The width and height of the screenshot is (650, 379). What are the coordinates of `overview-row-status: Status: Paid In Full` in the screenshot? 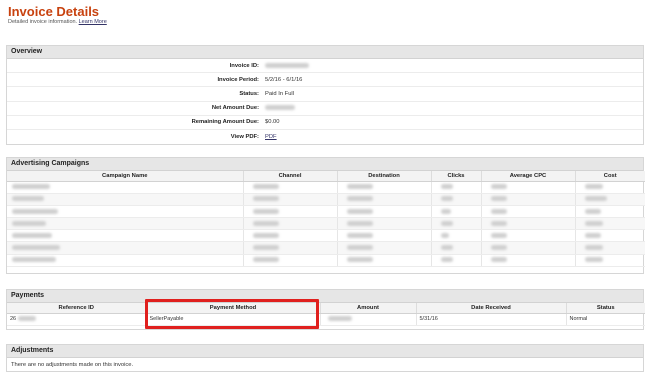 It's located at (325, 94).